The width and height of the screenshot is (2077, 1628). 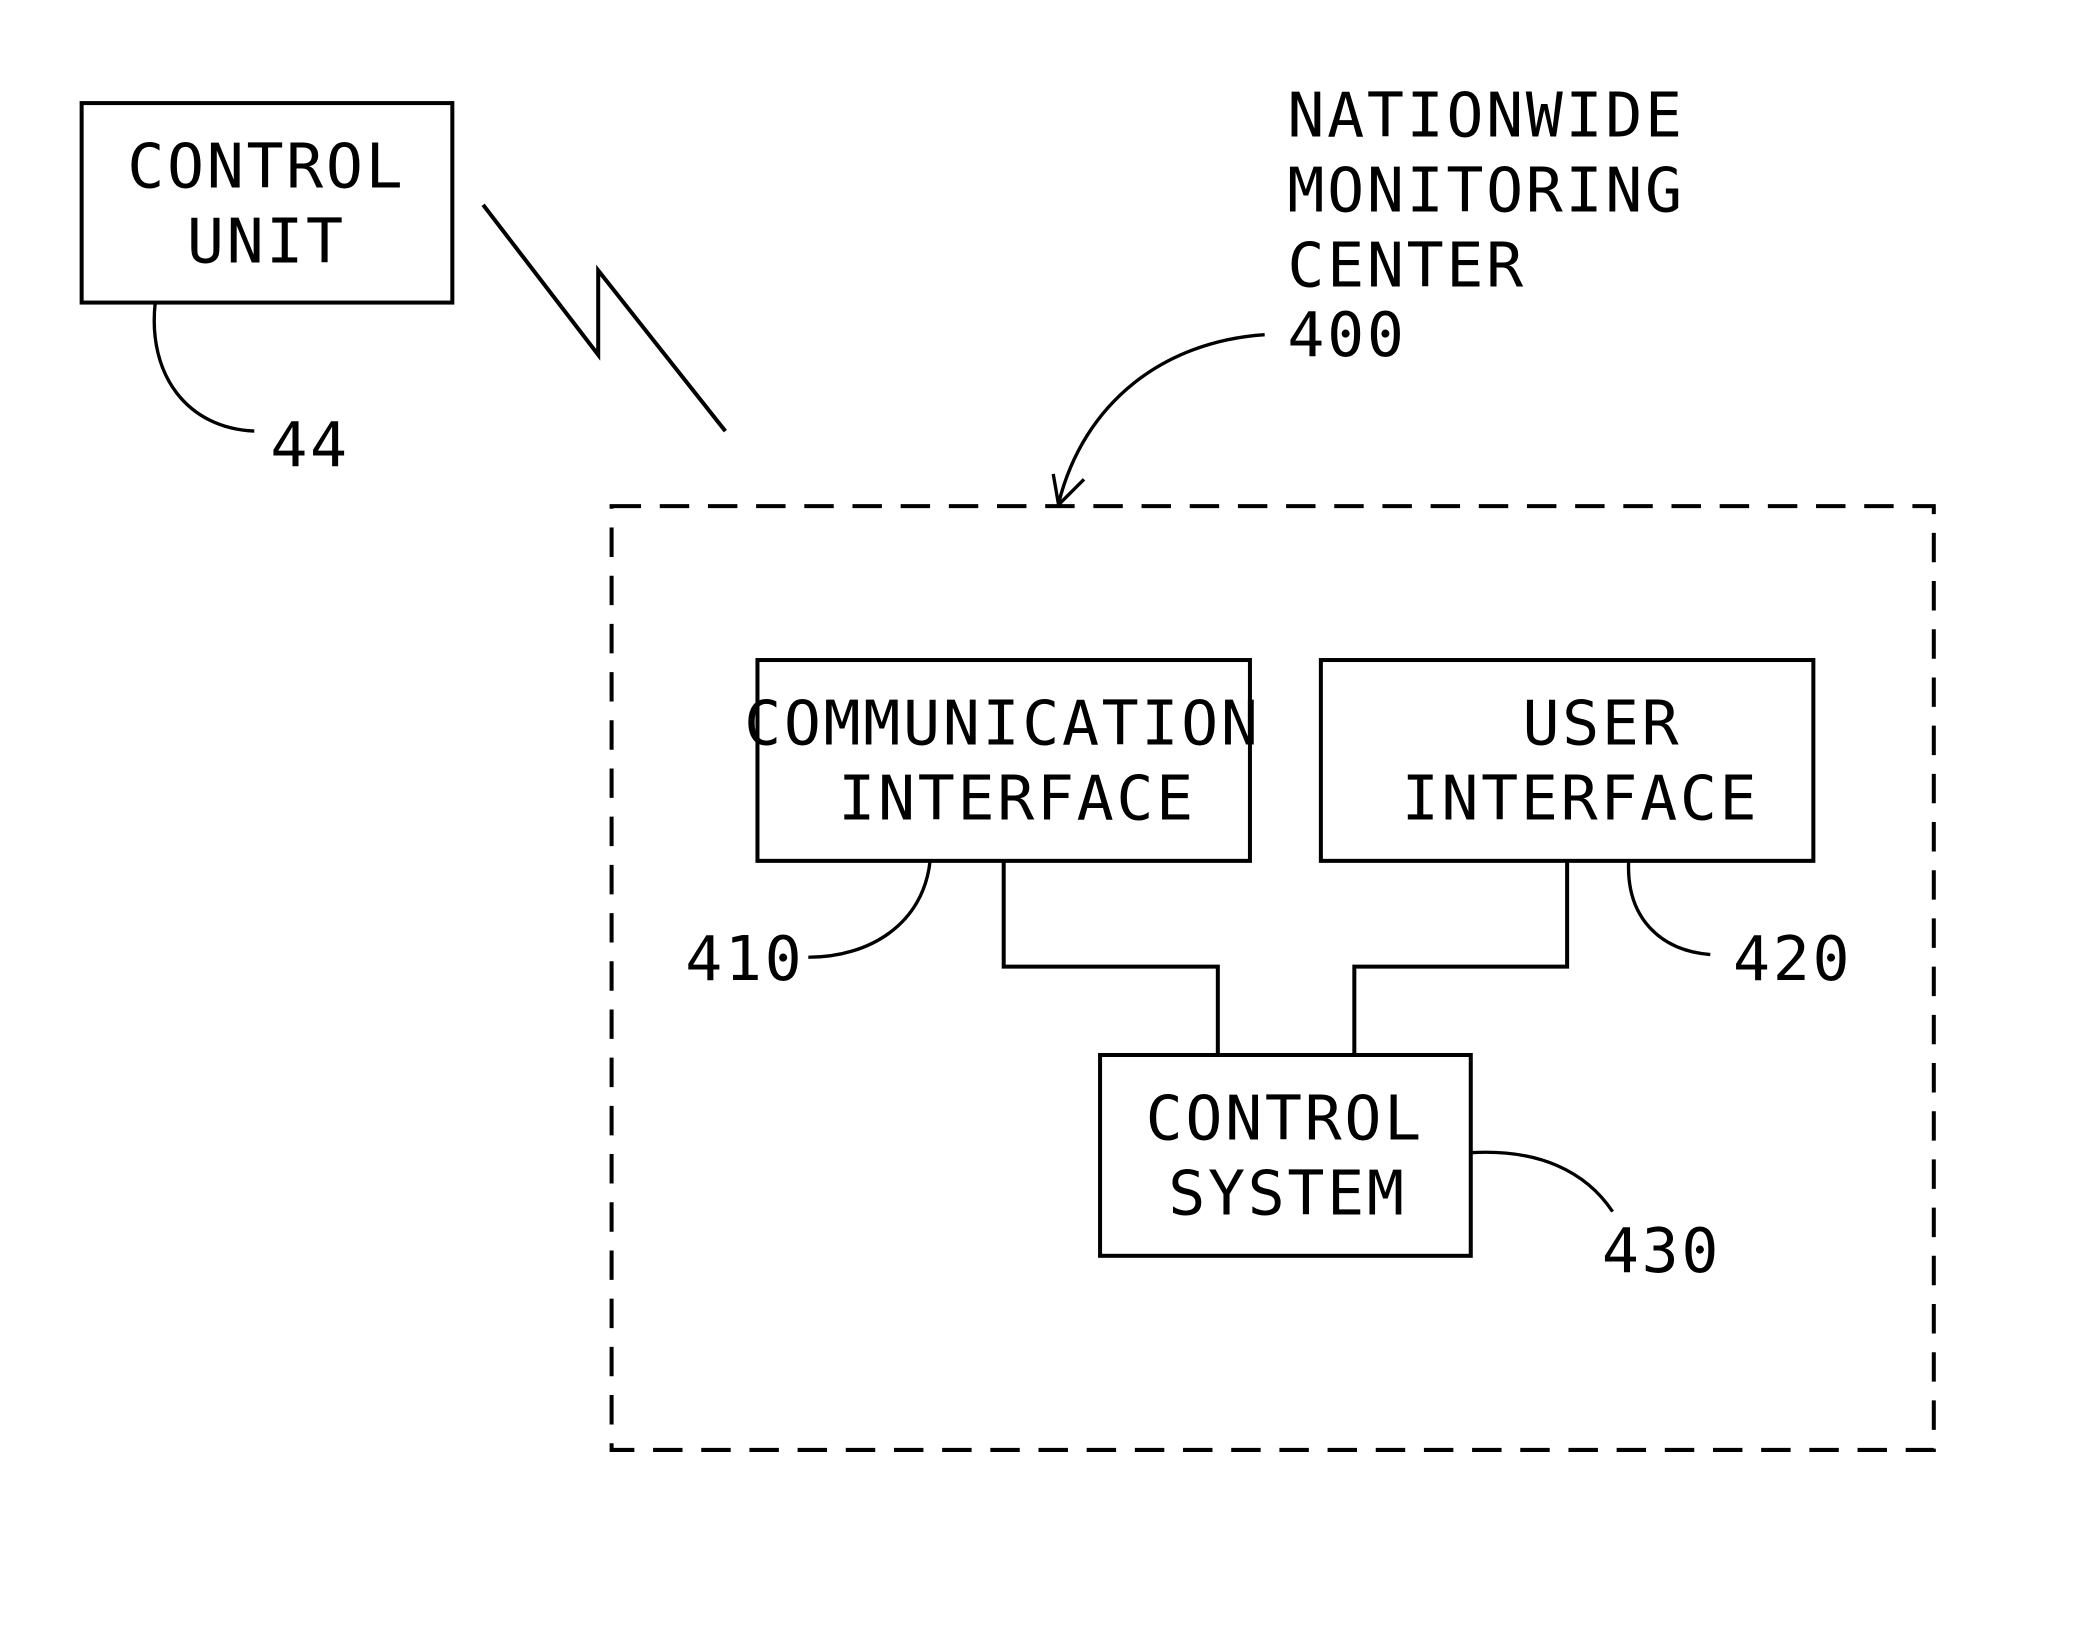 What do you see at coordinates (1068, 491) in the screenshot?
I see `arrowhead-icon` at bounding box center [1068, 491].